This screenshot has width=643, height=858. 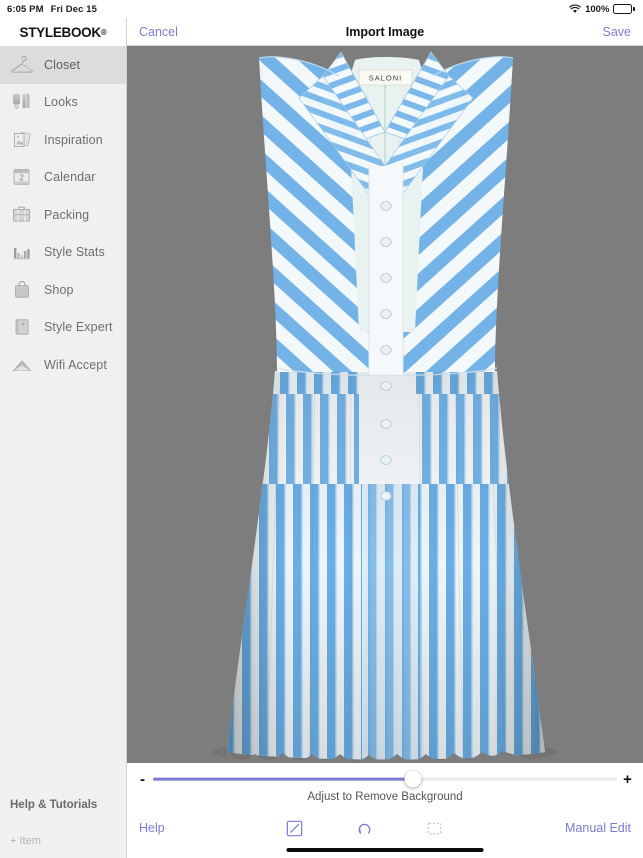 I want to click on sidebar-item-label: Wifi Accept, so click(x=75, y=364).